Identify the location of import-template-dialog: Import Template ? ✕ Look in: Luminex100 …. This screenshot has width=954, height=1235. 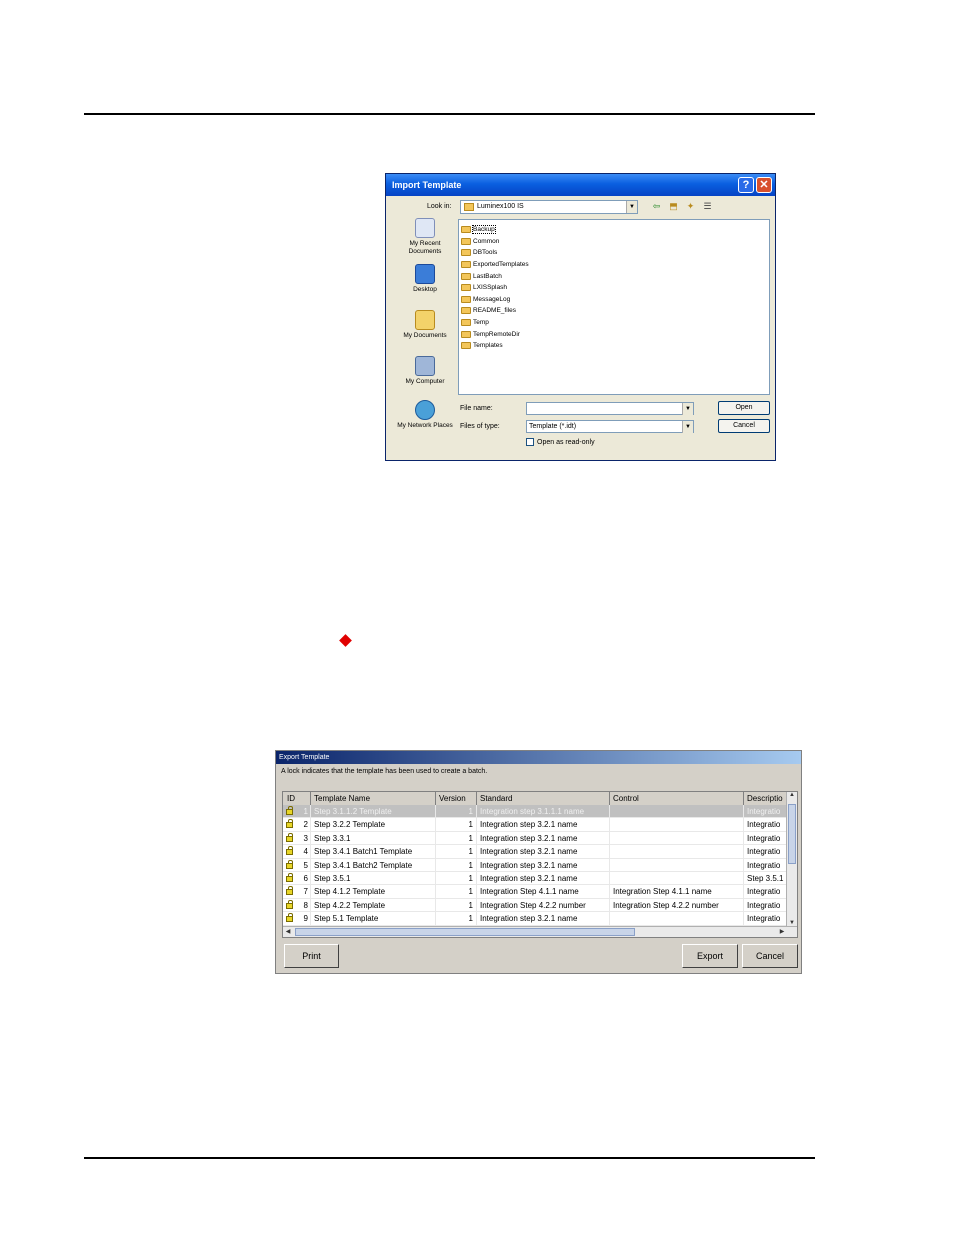
(580, 317).